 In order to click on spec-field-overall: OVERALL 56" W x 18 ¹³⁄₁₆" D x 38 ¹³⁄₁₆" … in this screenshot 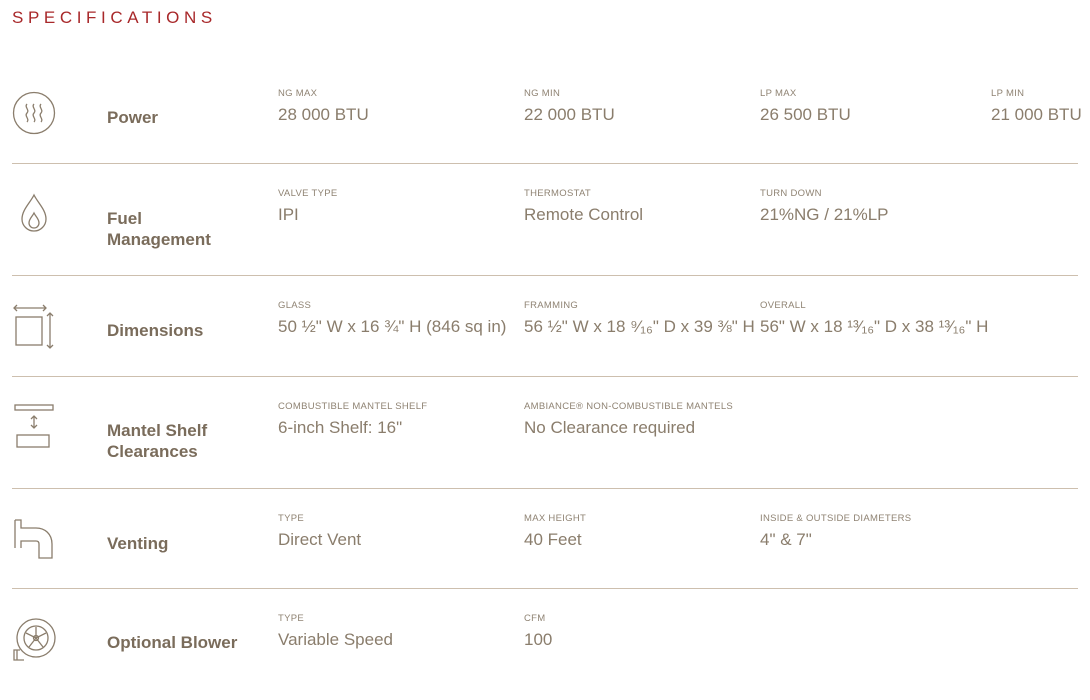, I will do `click(874, 318)`.